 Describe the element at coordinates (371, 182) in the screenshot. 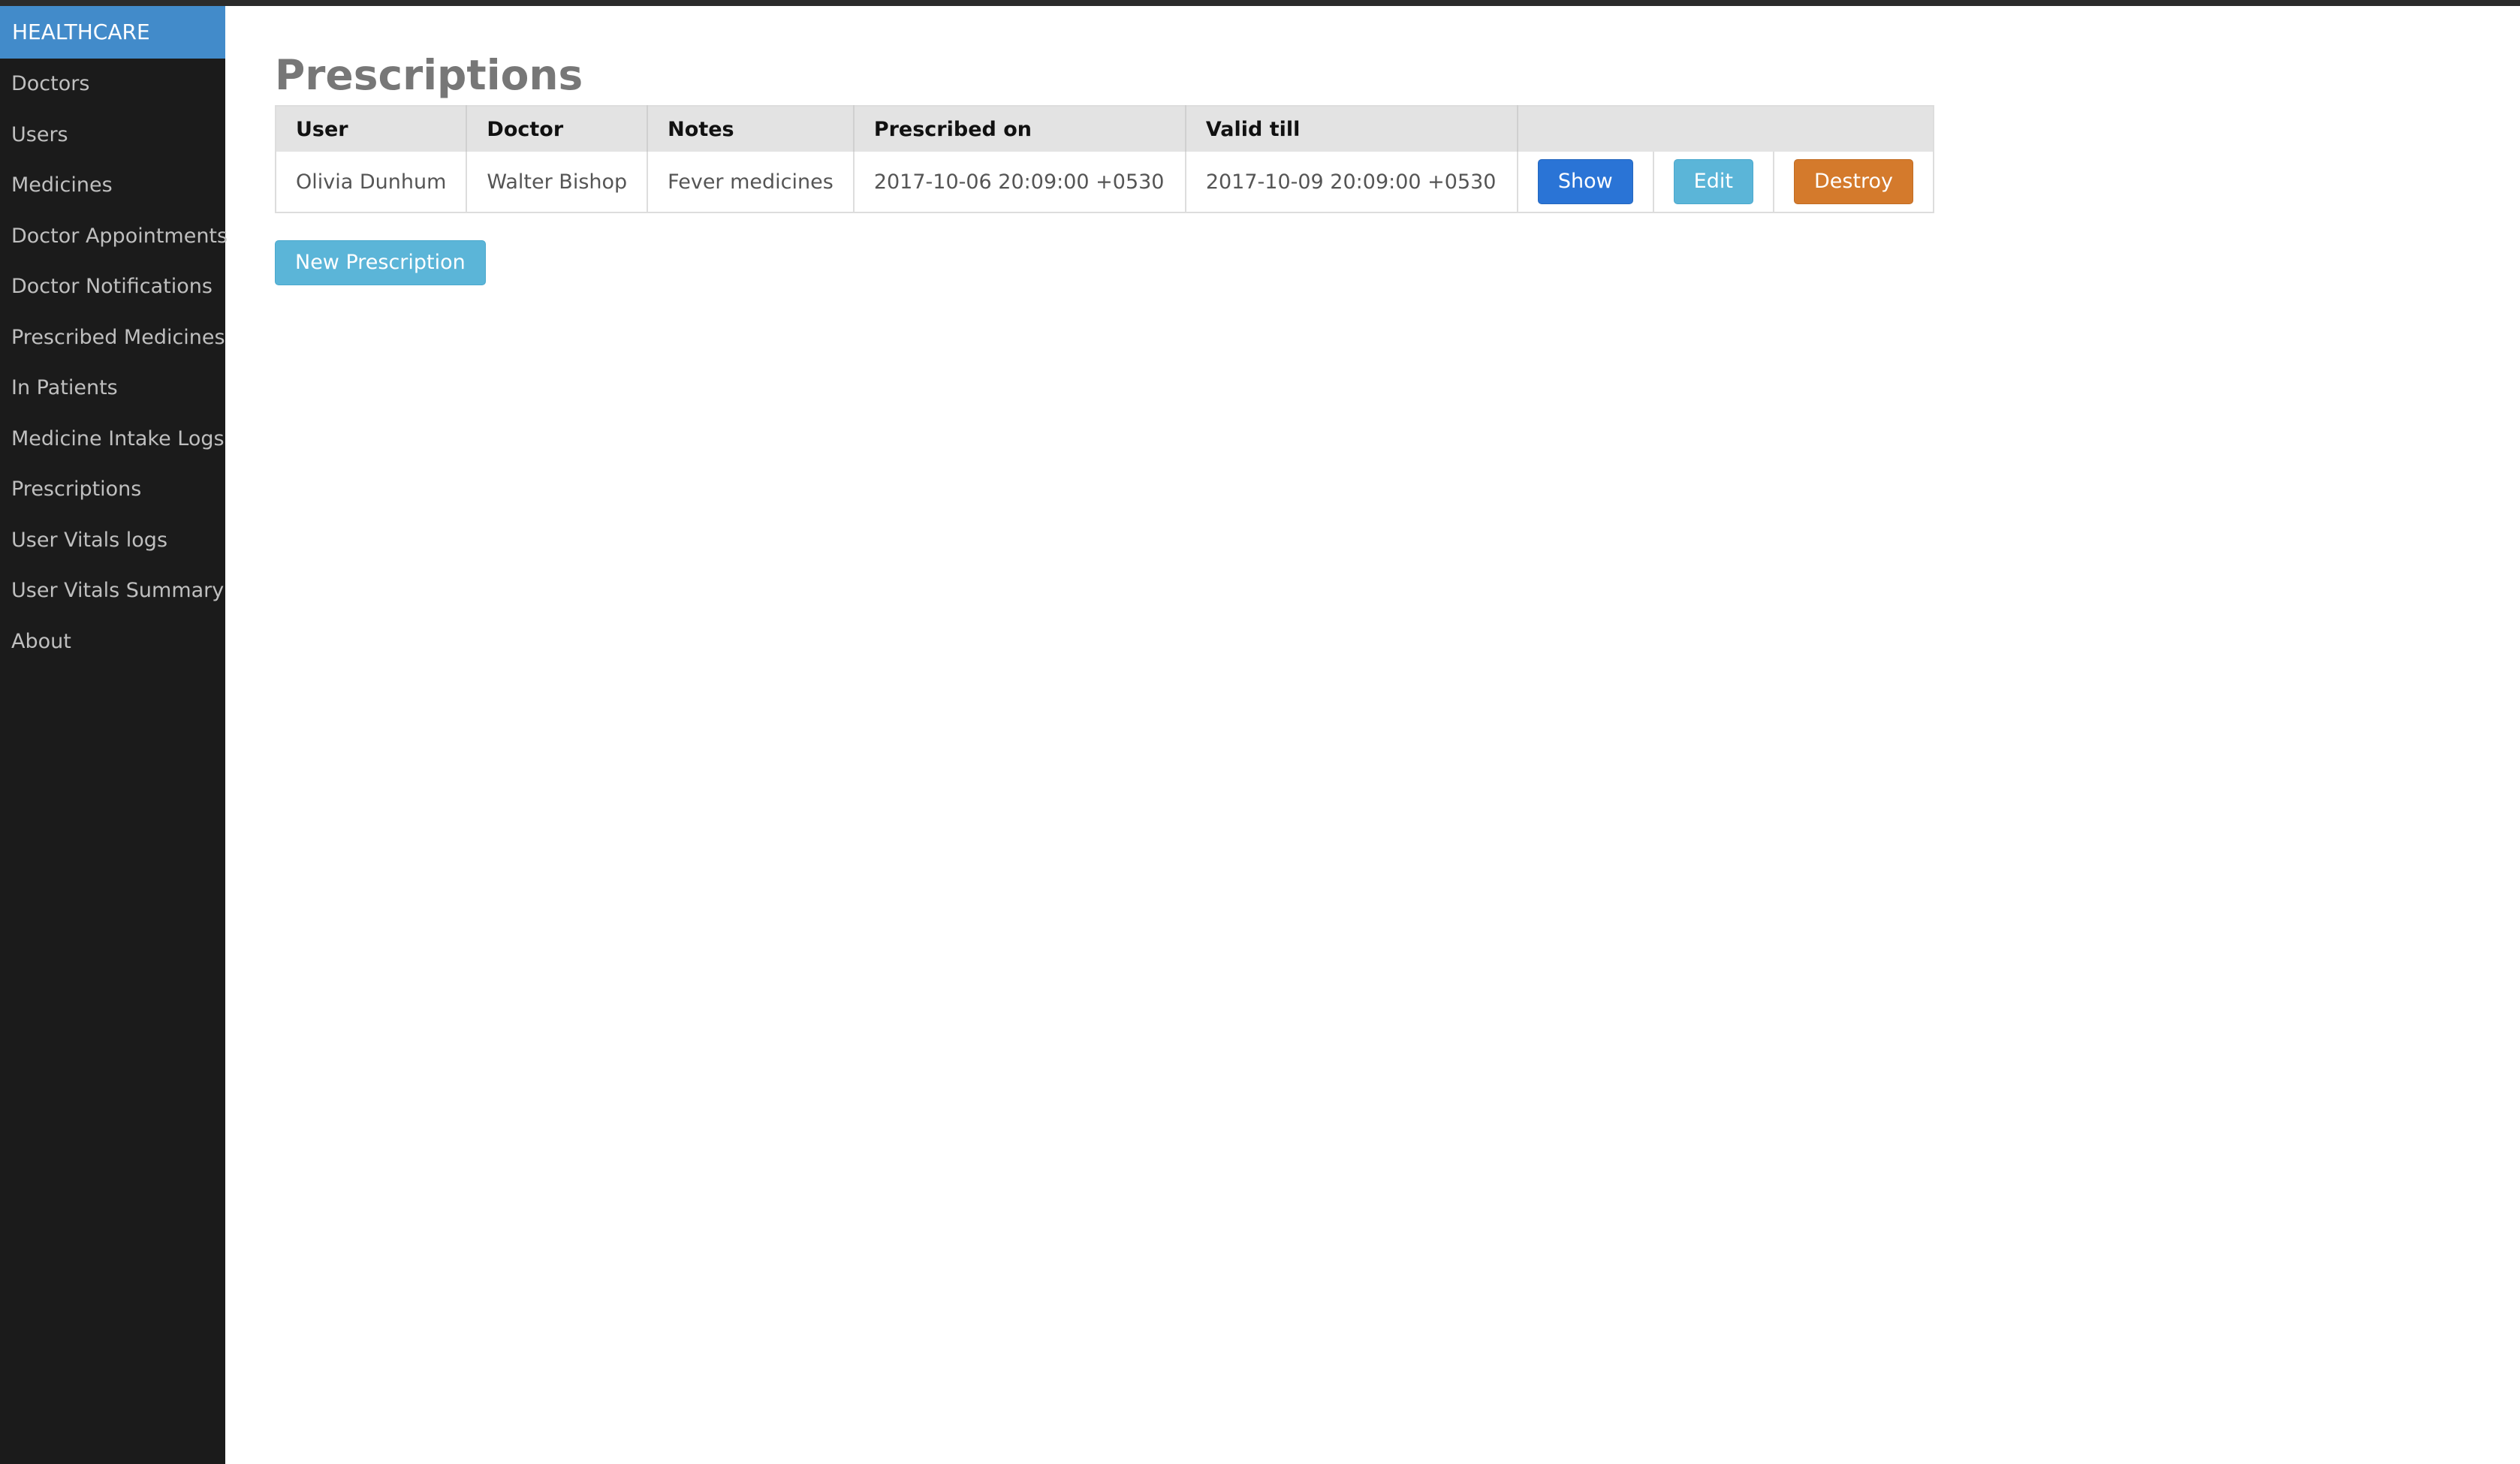

I see `cell-user: Olivia Dunhum` at that location.